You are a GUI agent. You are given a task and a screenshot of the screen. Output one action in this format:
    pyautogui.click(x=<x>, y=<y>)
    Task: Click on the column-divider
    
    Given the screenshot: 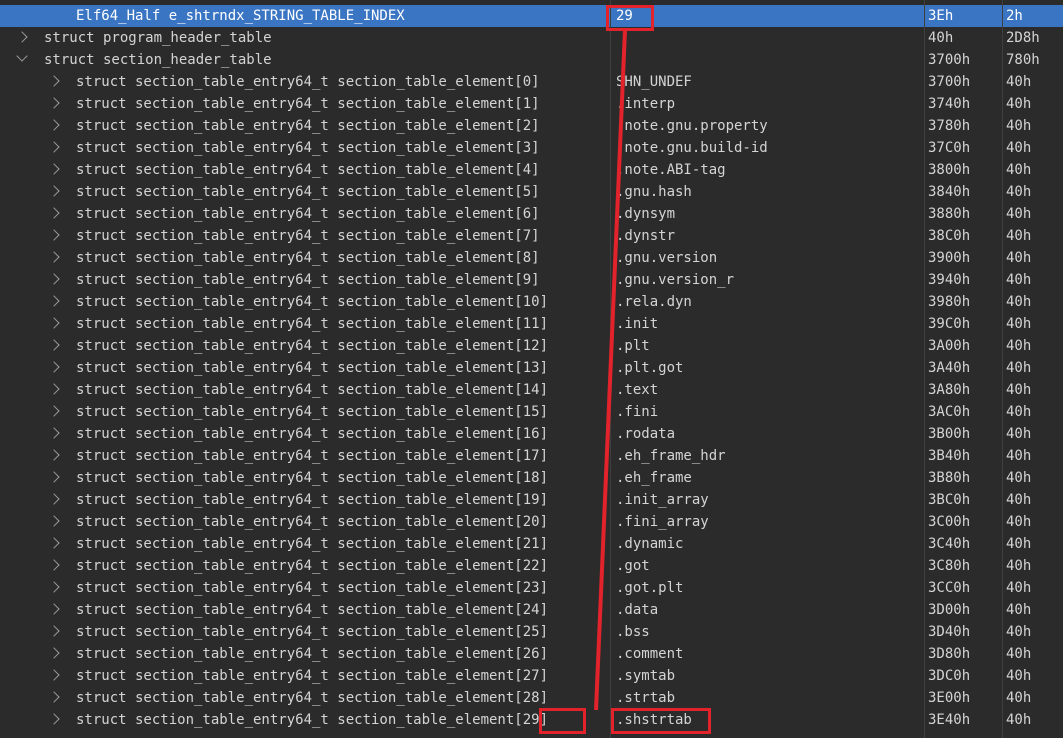 What is the action you would take?
    pyautogui.click(x=1002, y=369)
    